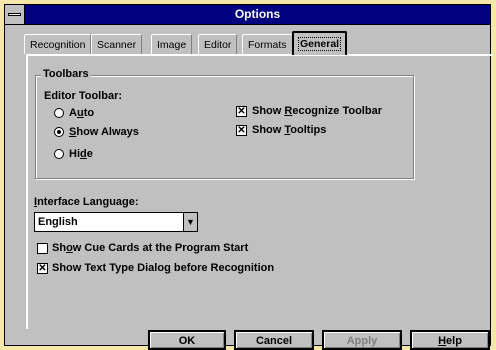 This screenshot has height=350, width=496. What do you see at coordinates (450, 340) in the screenshot?
I see `help-button: Help` at bounding box center [450, 340].